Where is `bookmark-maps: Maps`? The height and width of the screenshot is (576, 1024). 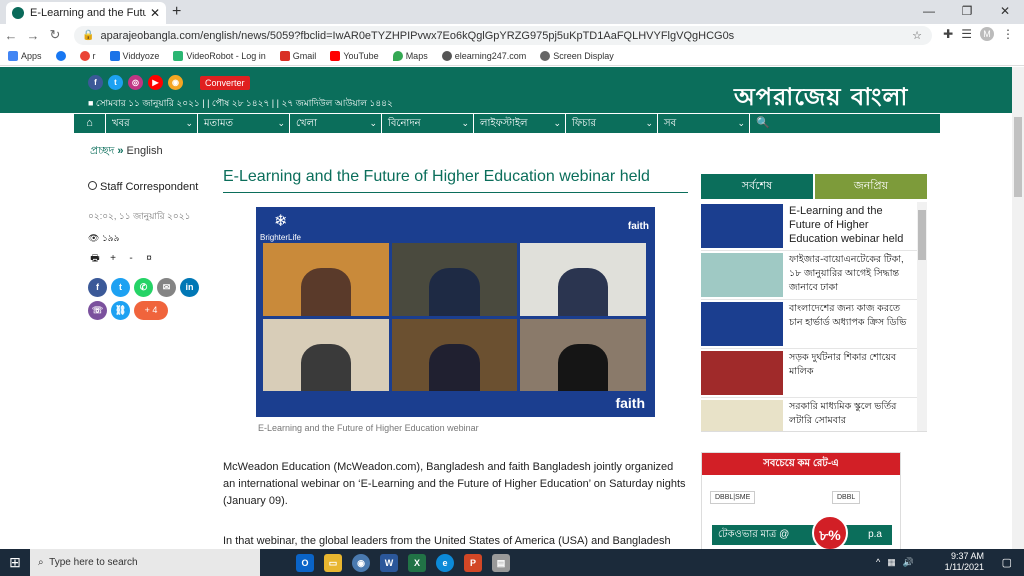
bookmark-maps: Maps is located at coordinates (410, 55).